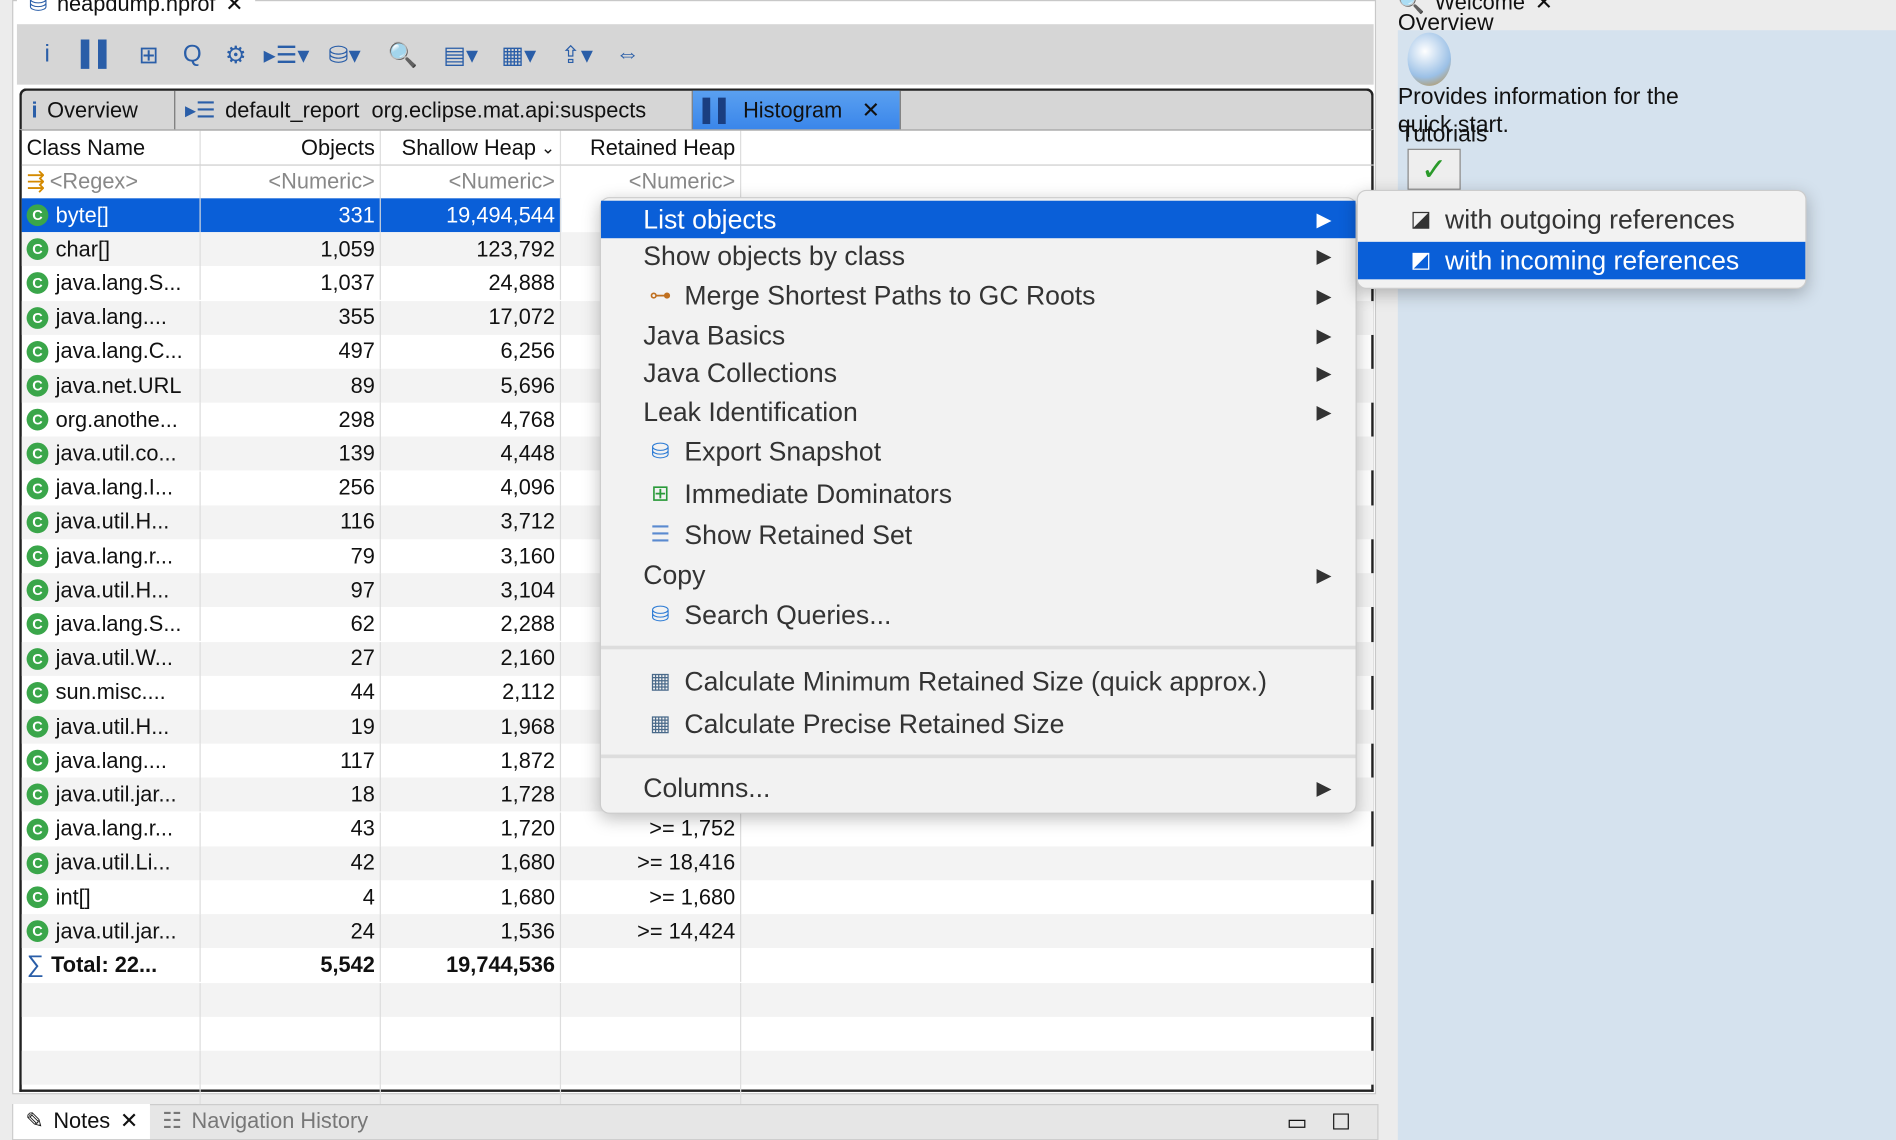 This screenshot has height=1140, width=1896. I want to click on menu-item-label: Merge Shortest Paths to GC Roots, so click(890, 295).